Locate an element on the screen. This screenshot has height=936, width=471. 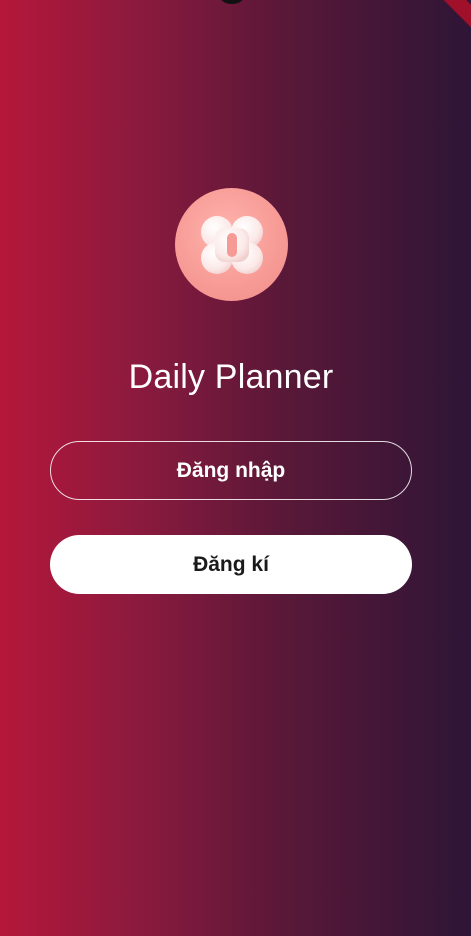
app-title: Daily Planner is located at coordinates (231, 377).